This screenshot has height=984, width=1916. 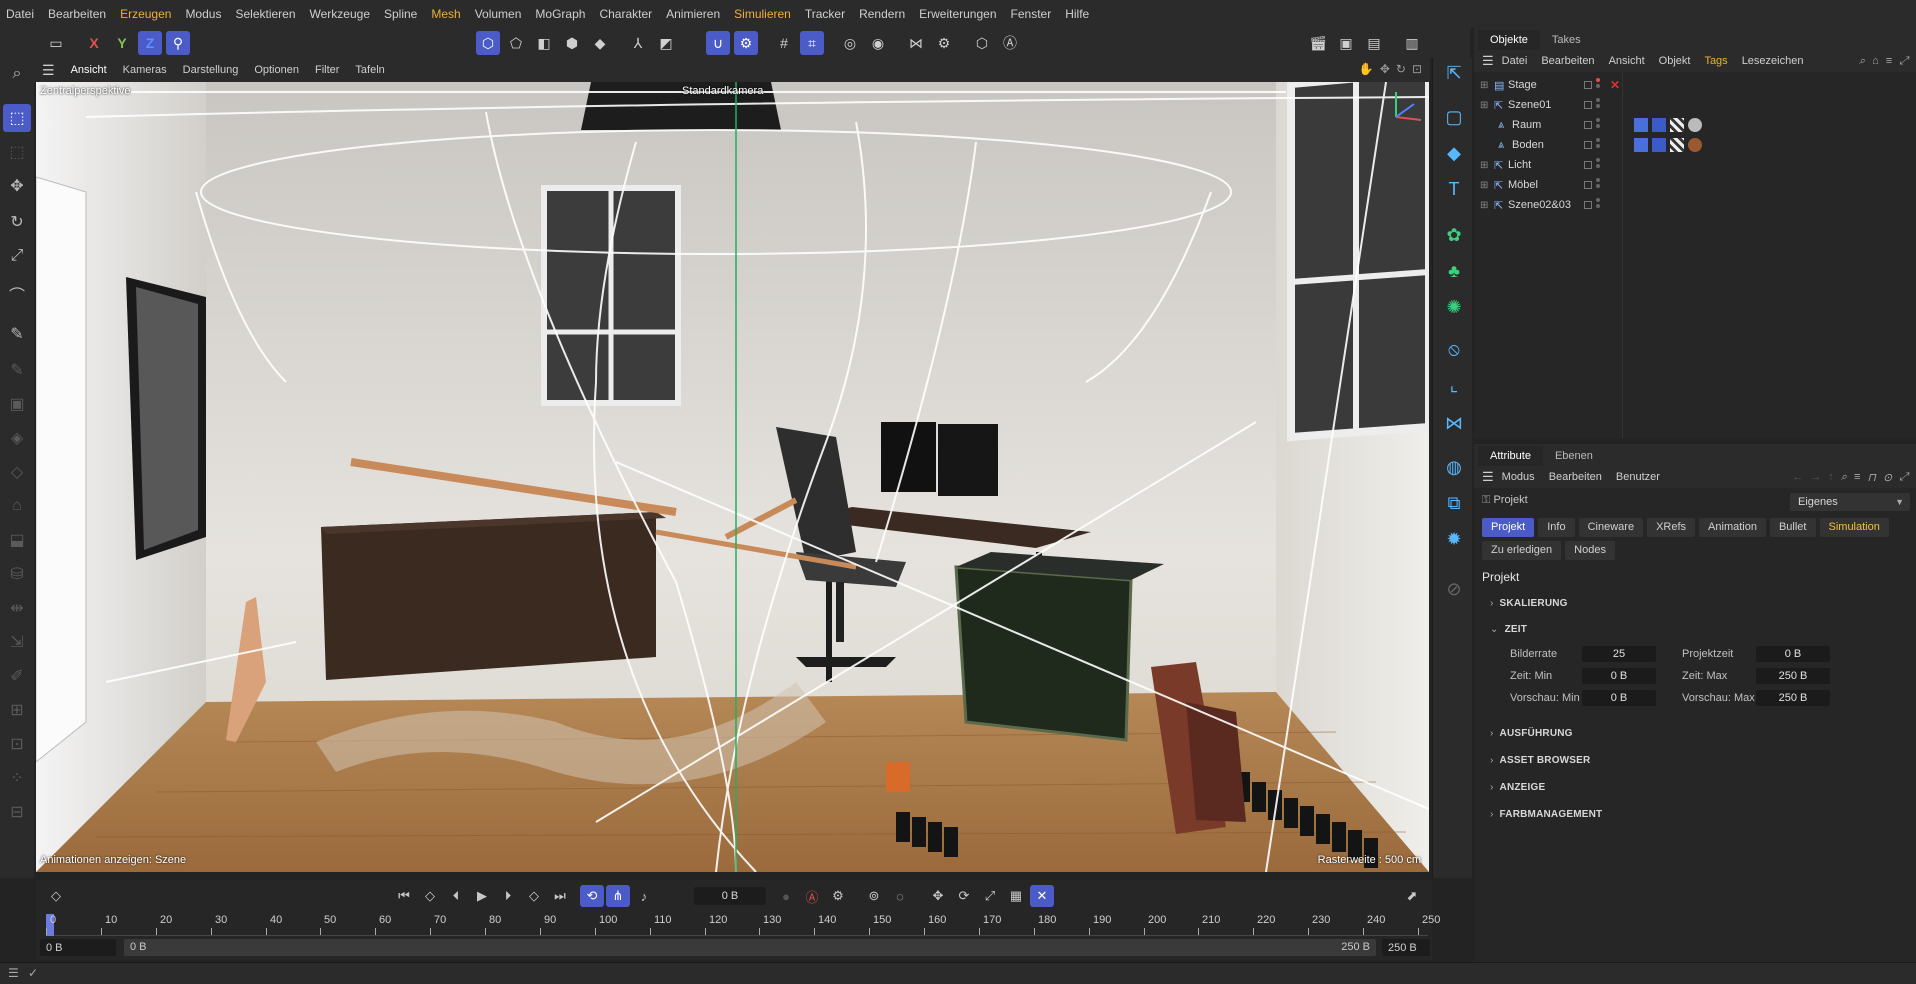 I want to click on workplane-icon: #, so click(x=784, y=43).